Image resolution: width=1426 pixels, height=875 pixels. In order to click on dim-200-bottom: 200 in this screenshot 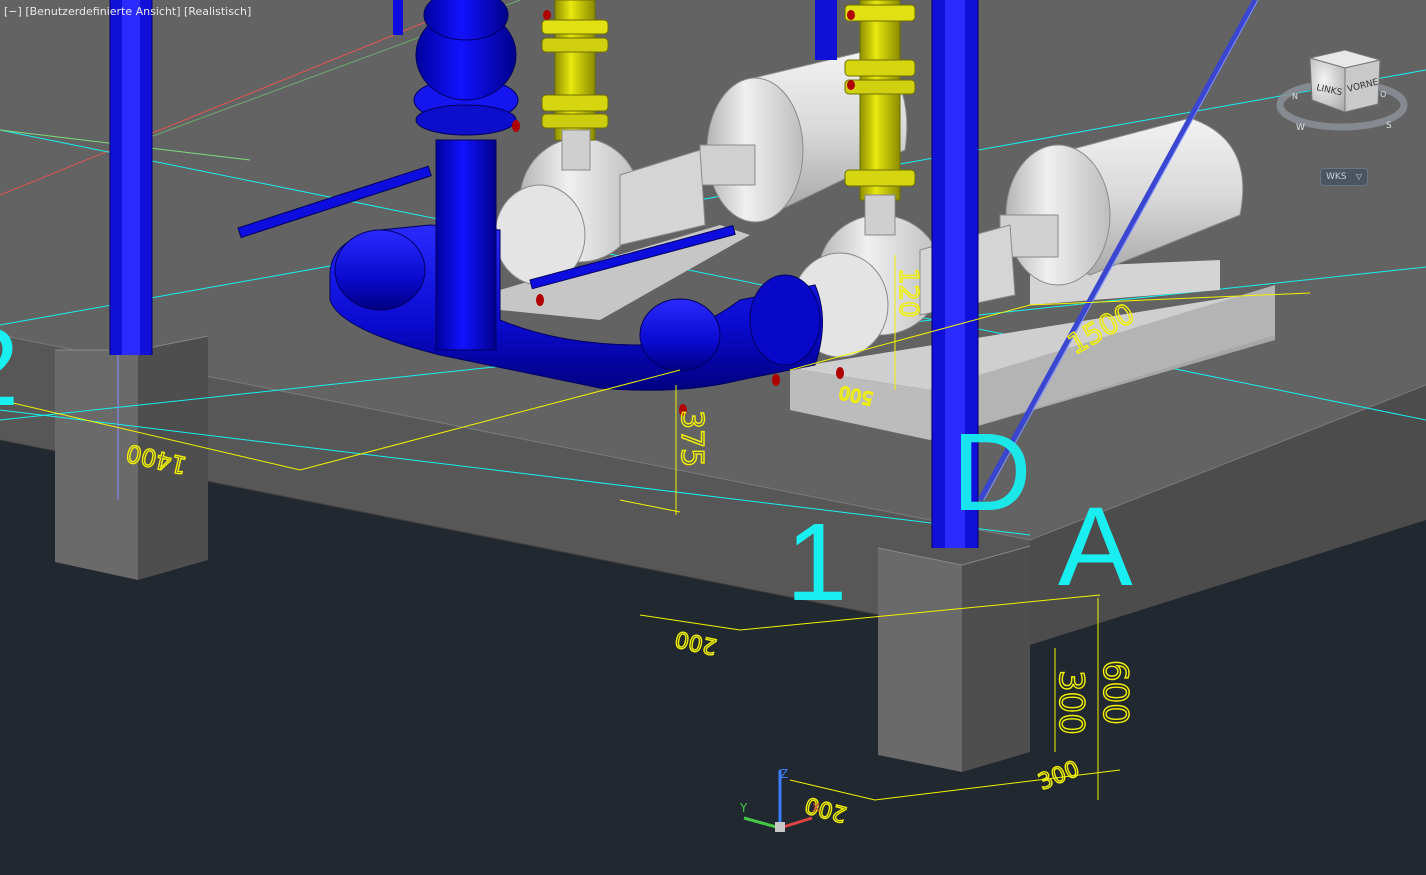, I will do `click(826, 808)`.